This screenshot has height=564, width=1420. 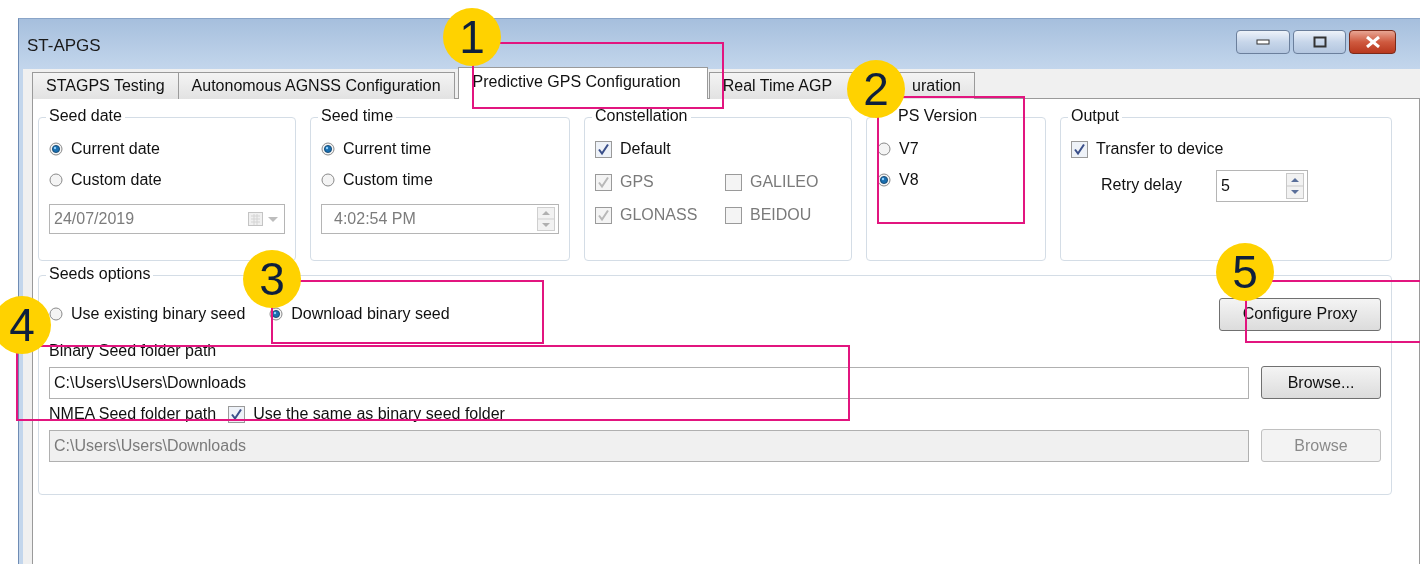 What do you see at coordinates (115, 149) in the screenshot?
I see `radio-label: Current date` at bounding box center [115, 149].